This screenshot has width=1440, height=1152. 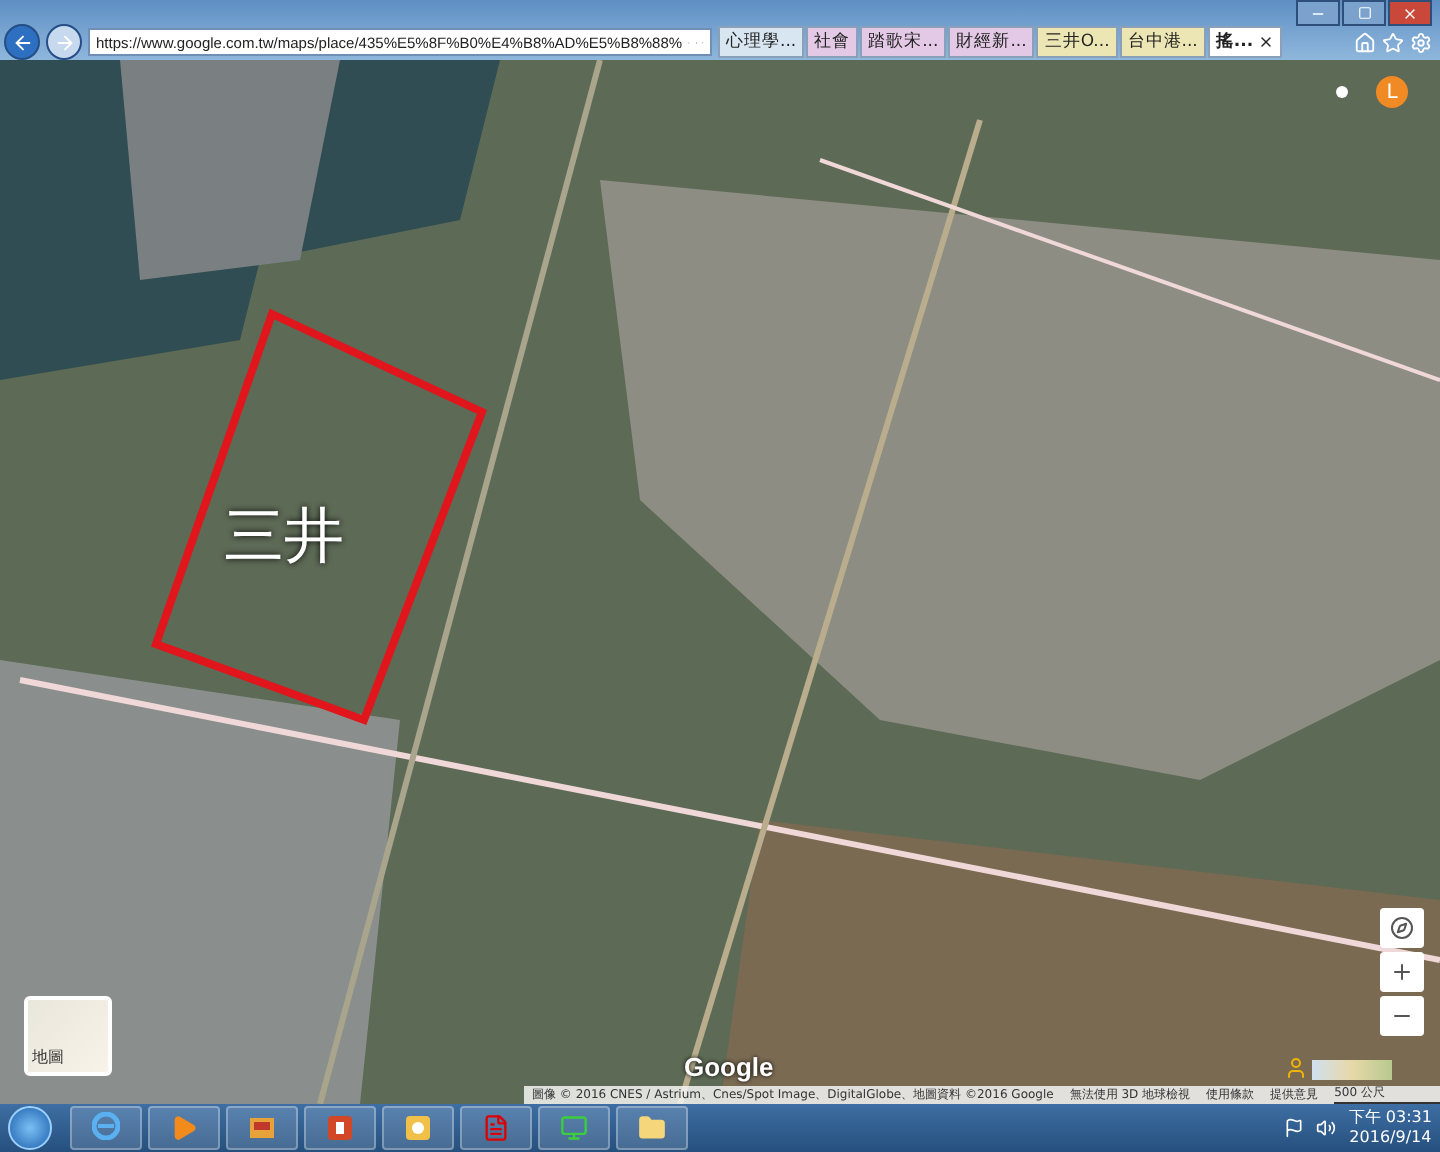 I want to click on settings-icon, so click(x=1421, y=42).